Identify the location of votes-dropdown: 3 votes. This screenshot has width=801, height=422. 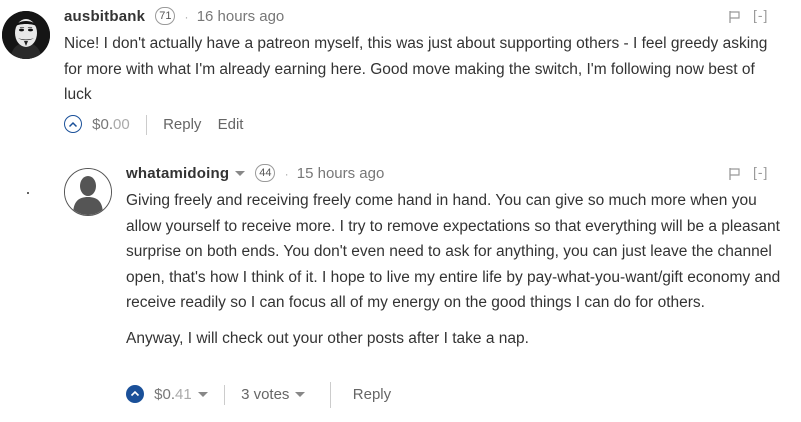
(273, 394).